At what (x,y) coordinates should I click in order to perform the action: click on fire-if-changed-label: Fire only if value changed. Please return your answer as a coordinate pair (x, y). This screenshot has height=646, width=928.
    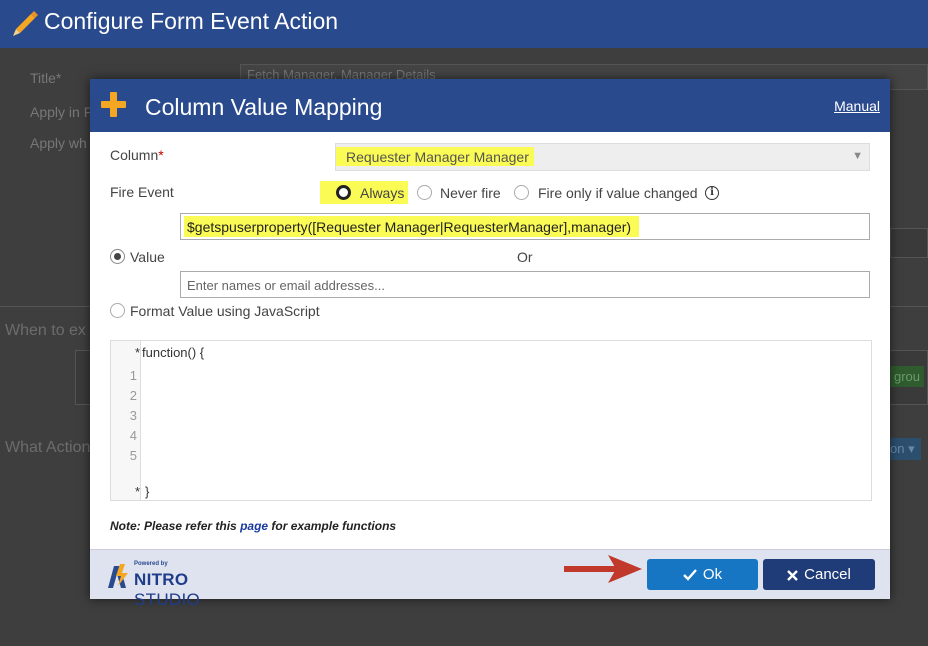
    Looking at the image, I should click on (618, 193).